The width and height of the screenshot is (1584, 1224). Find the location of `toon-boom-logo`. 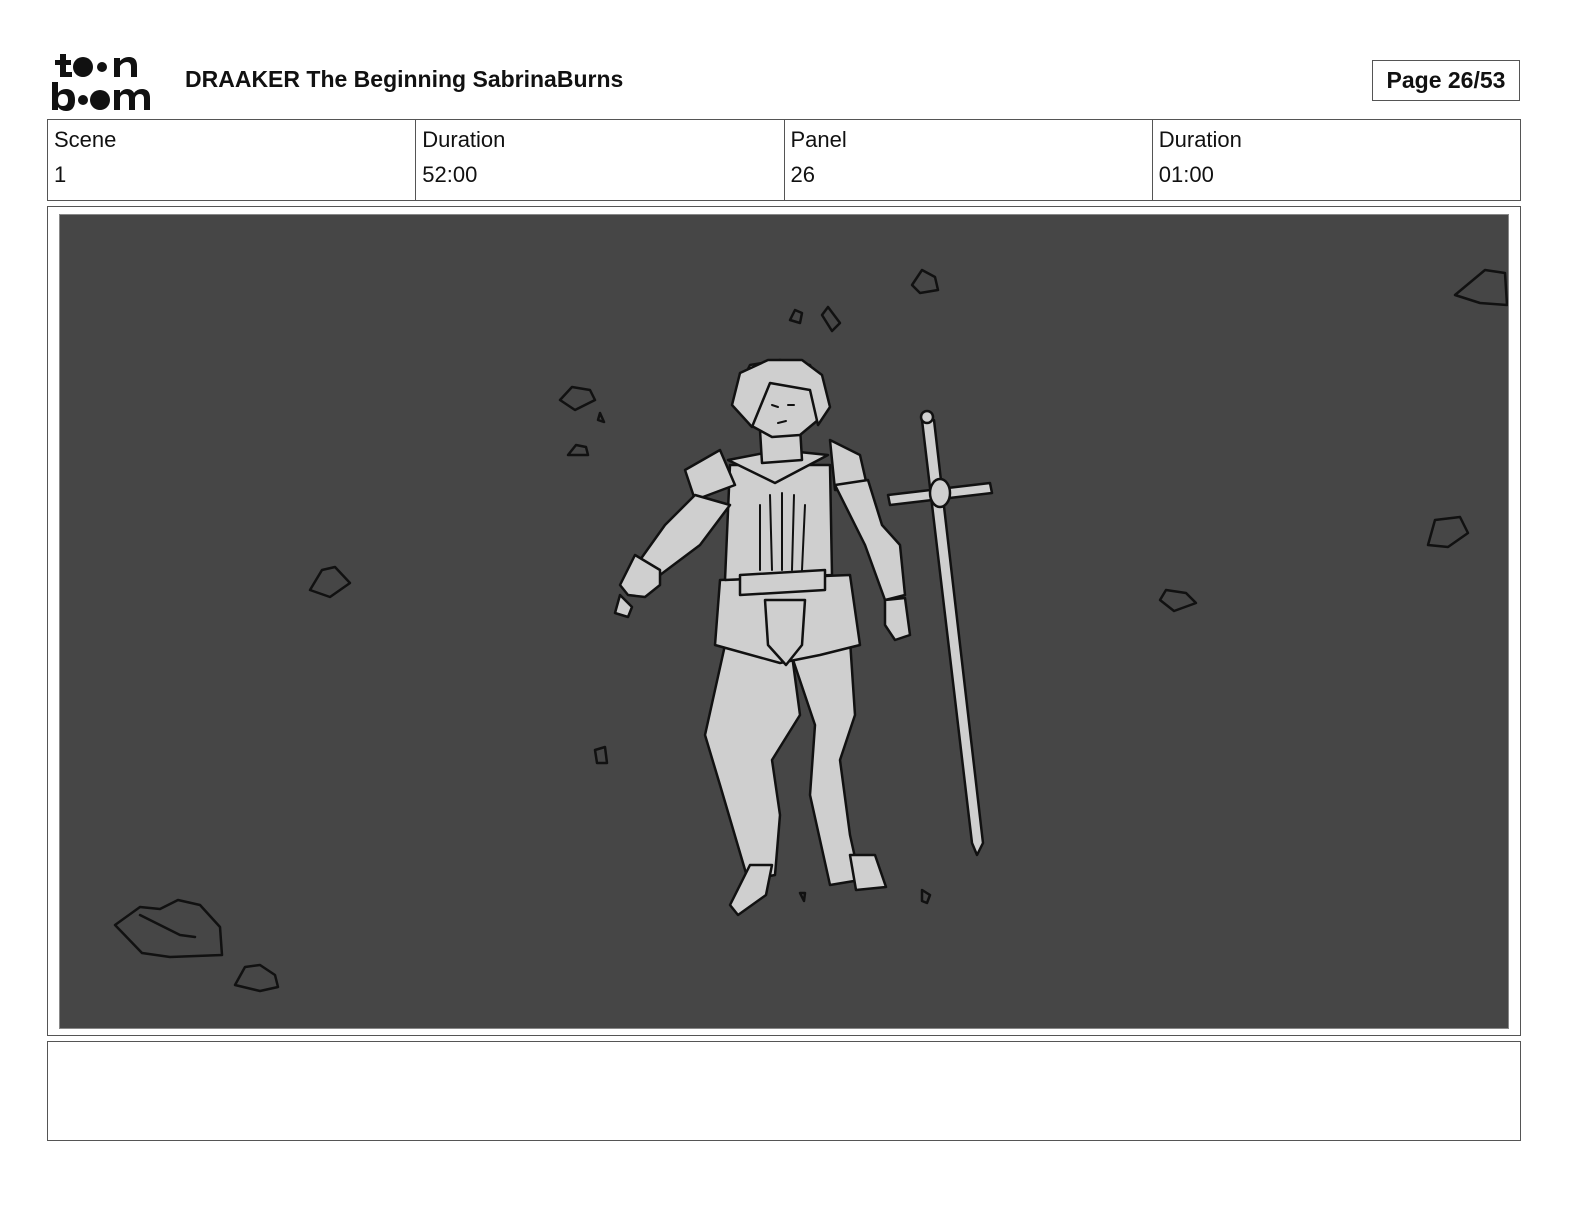

toon-boom-logo is located at coordinates (101, 82).